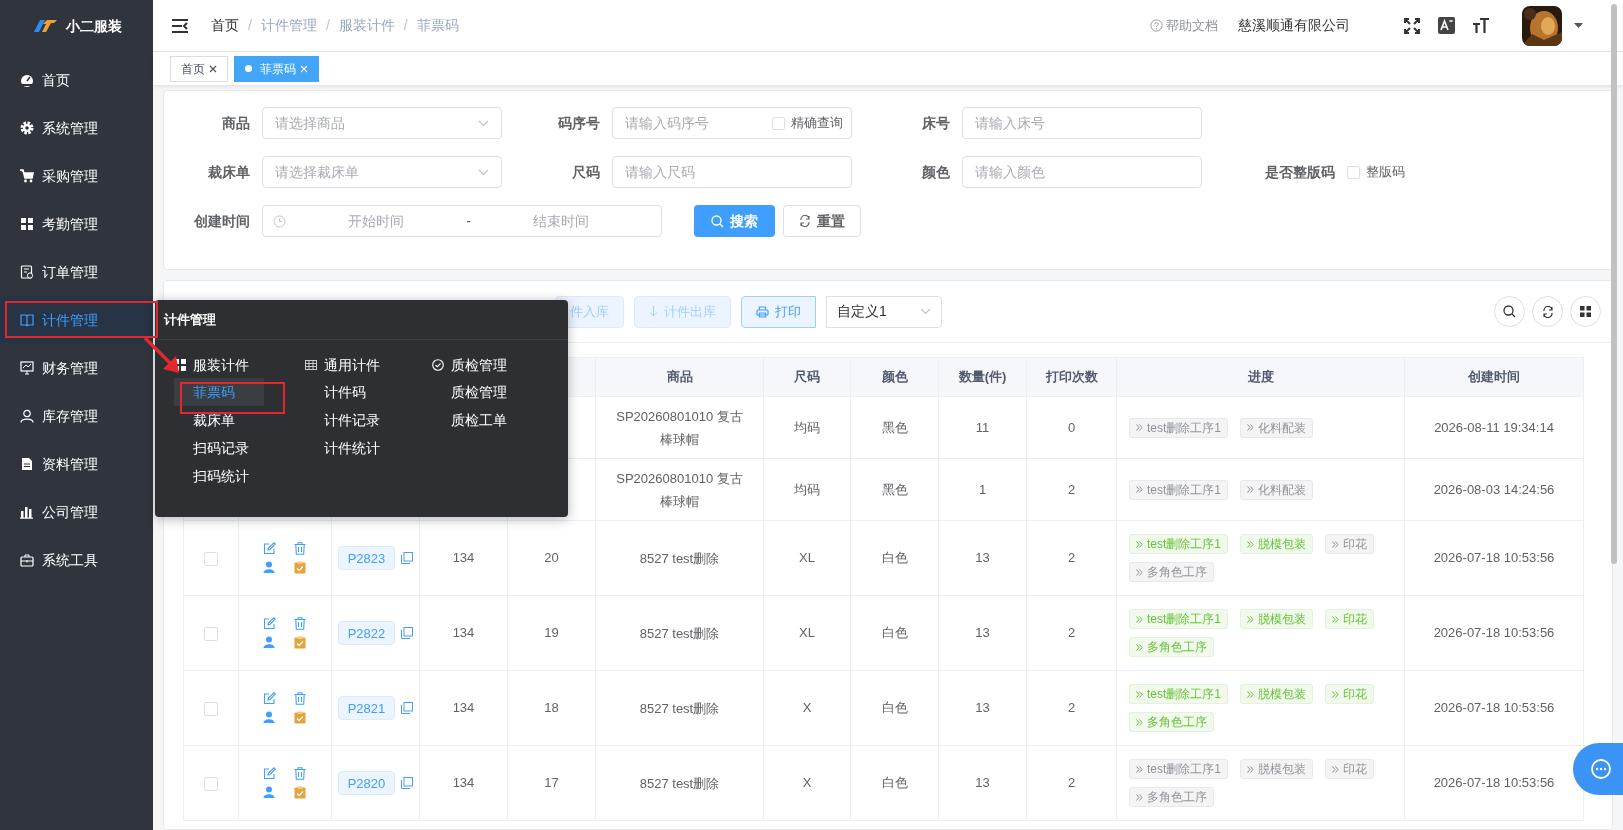 The height and width of the screenshot is (830, 1623). What do you see at coordinates (982, 489) in the screenshot?
I see `table-cell: 1` at bounding box center [982, 489].